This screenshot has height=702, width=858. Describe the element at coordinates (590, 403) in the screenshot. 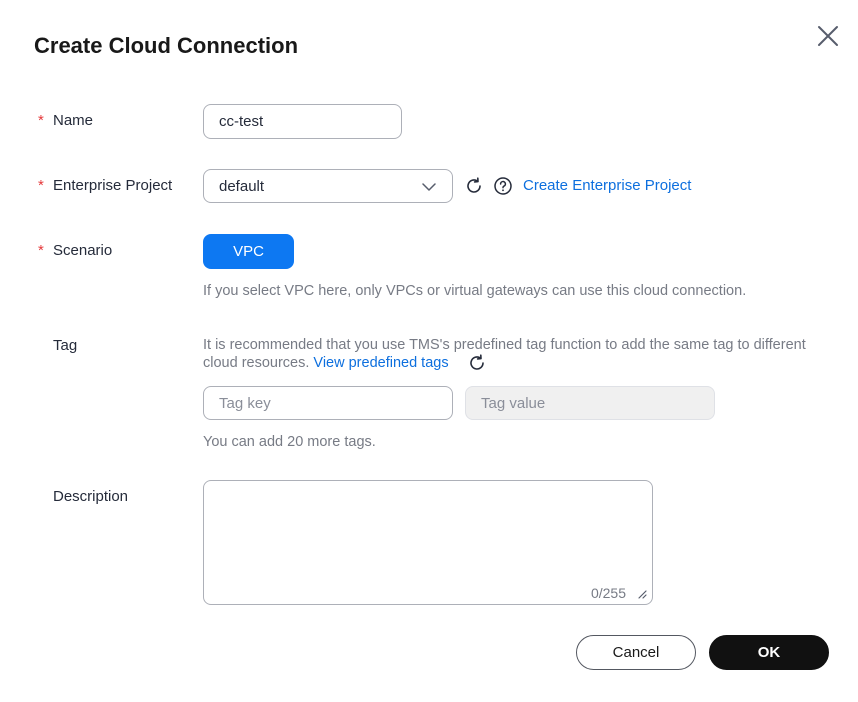

I see `tag-value-input` at that location.